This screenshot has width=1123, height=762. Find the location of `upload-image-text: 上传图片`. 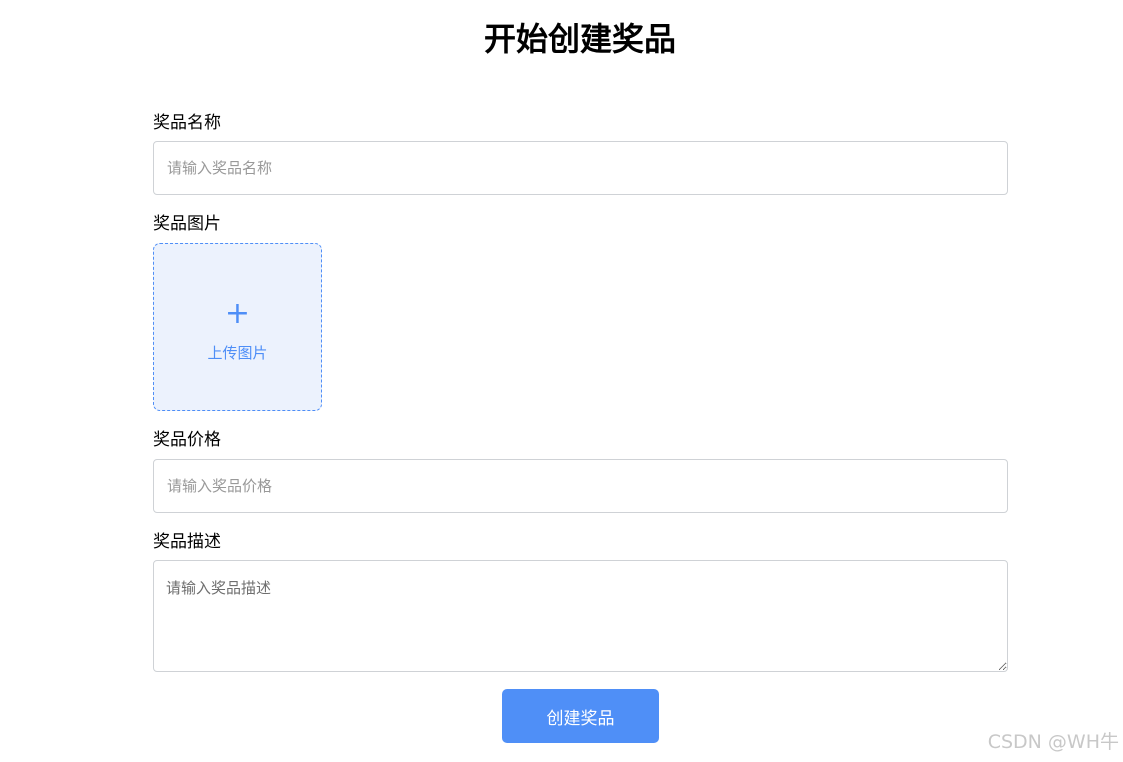

upload-image-text: 上传图片 is located at coordinates (237, 353).